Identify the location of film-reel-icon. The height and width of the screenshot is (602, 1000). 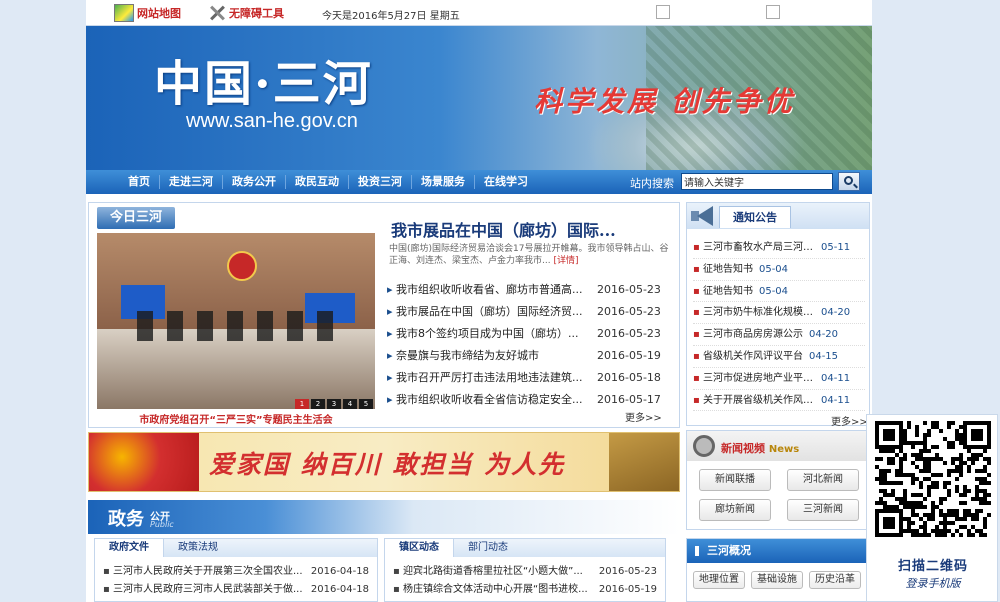
(704, 446).